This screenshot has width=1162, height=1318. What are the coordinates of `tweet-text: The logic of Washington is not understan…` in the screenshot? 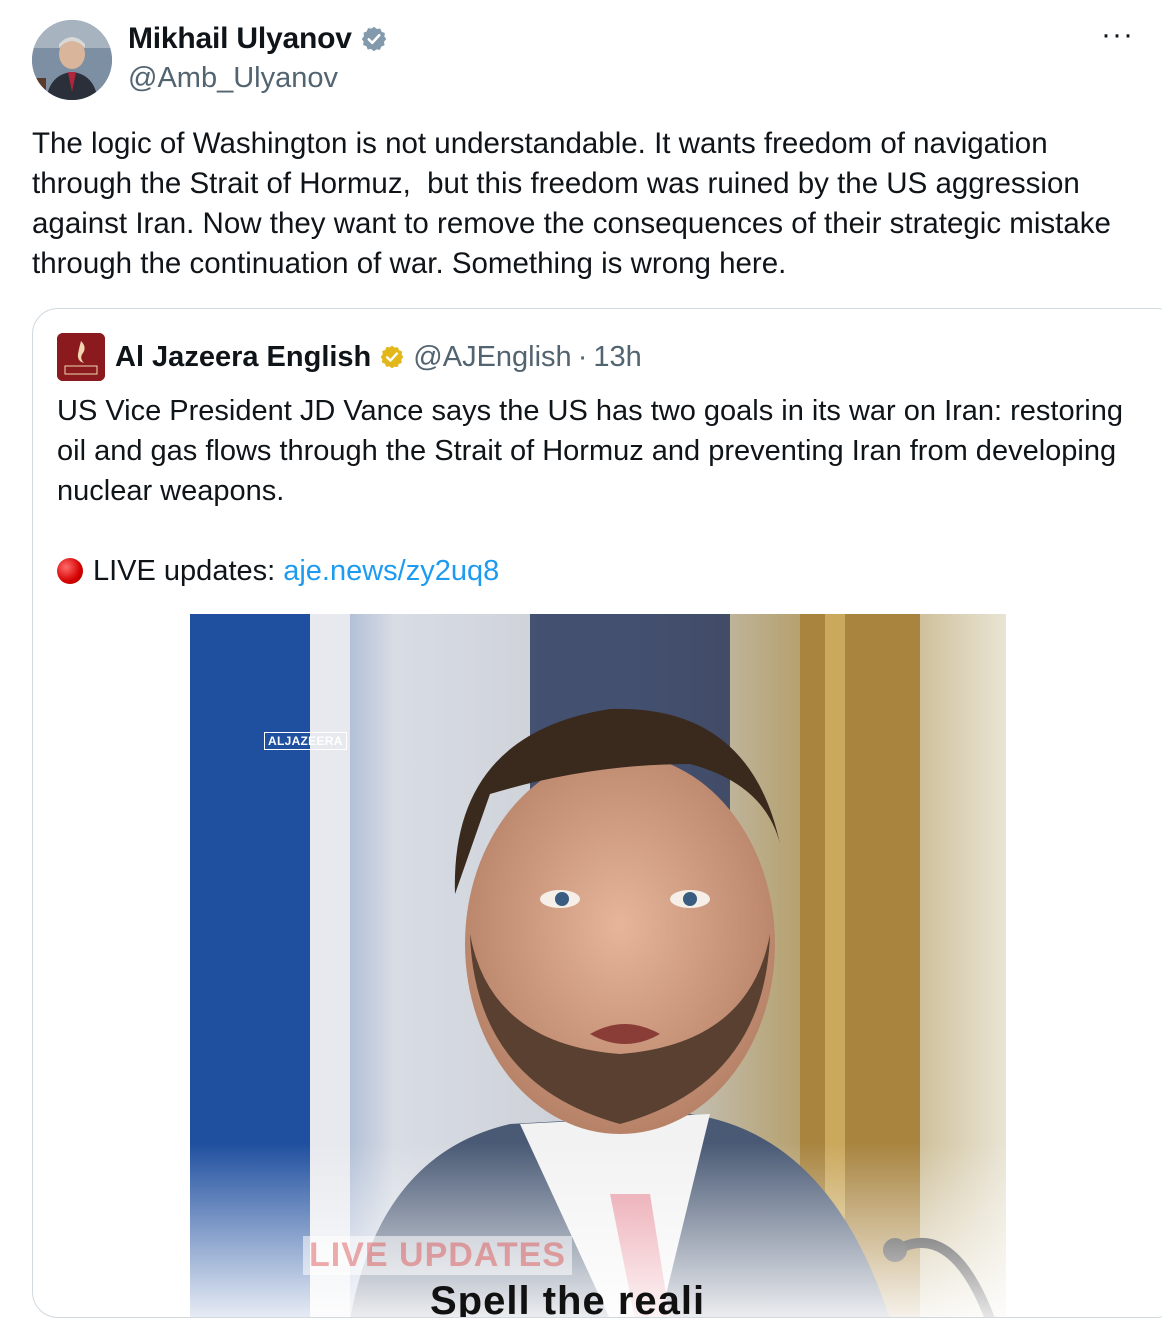 It's located at (576, 203).